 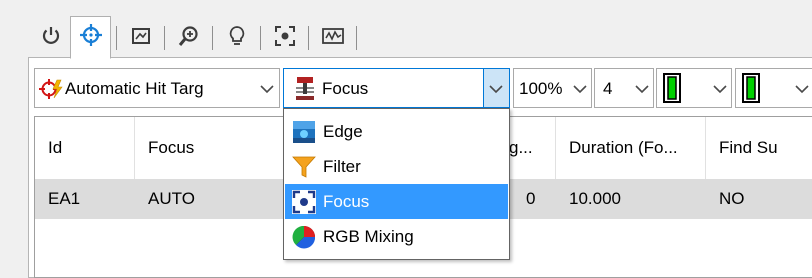 I want to click on dropdown-item-label: RGB Mixing, so click(x=368, y=236).